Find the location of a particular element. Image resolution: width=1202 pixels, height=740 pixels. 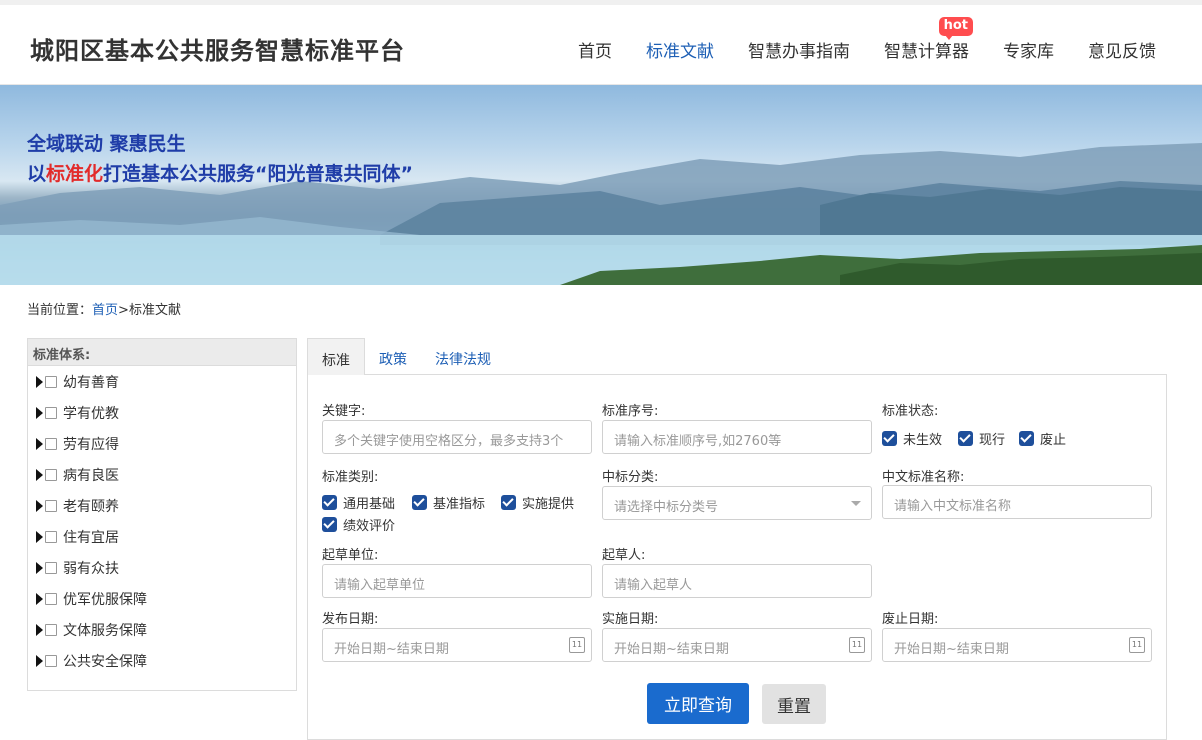

tree-item-label: 老有颐养 is located at coordinates (91, 506).